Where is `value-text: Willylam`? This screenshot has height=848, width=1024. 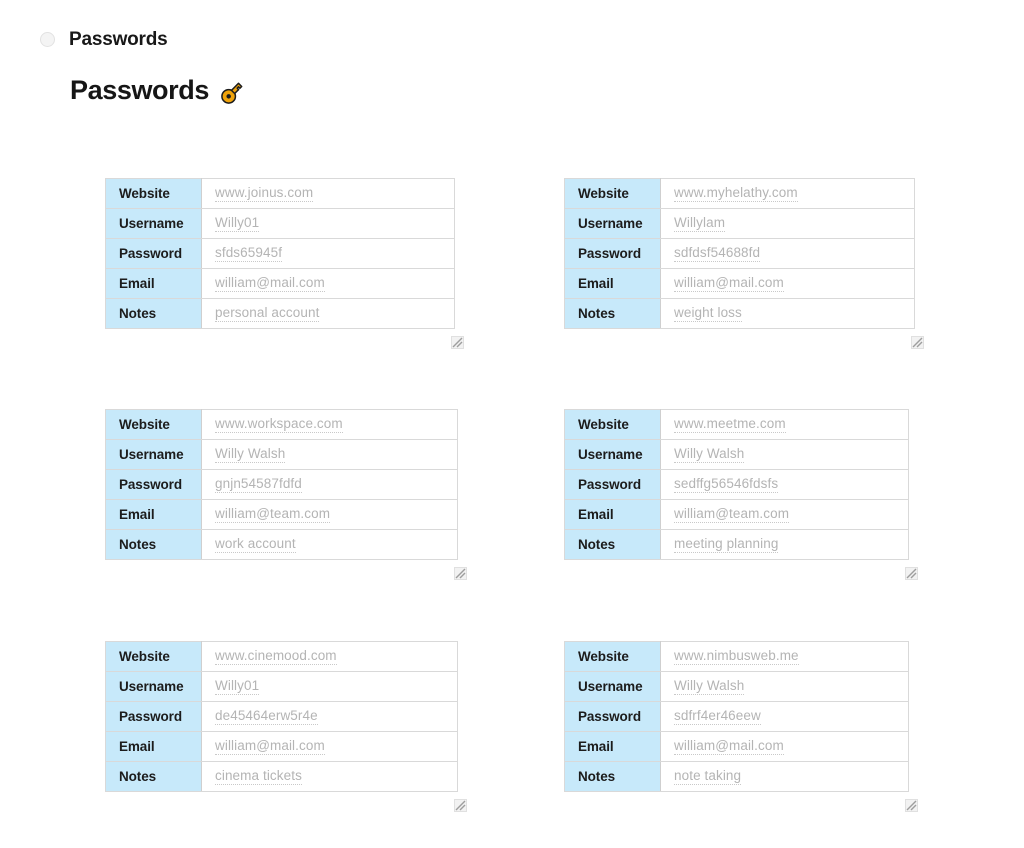
value-text: Willylam is located at coordinates (700, 223).